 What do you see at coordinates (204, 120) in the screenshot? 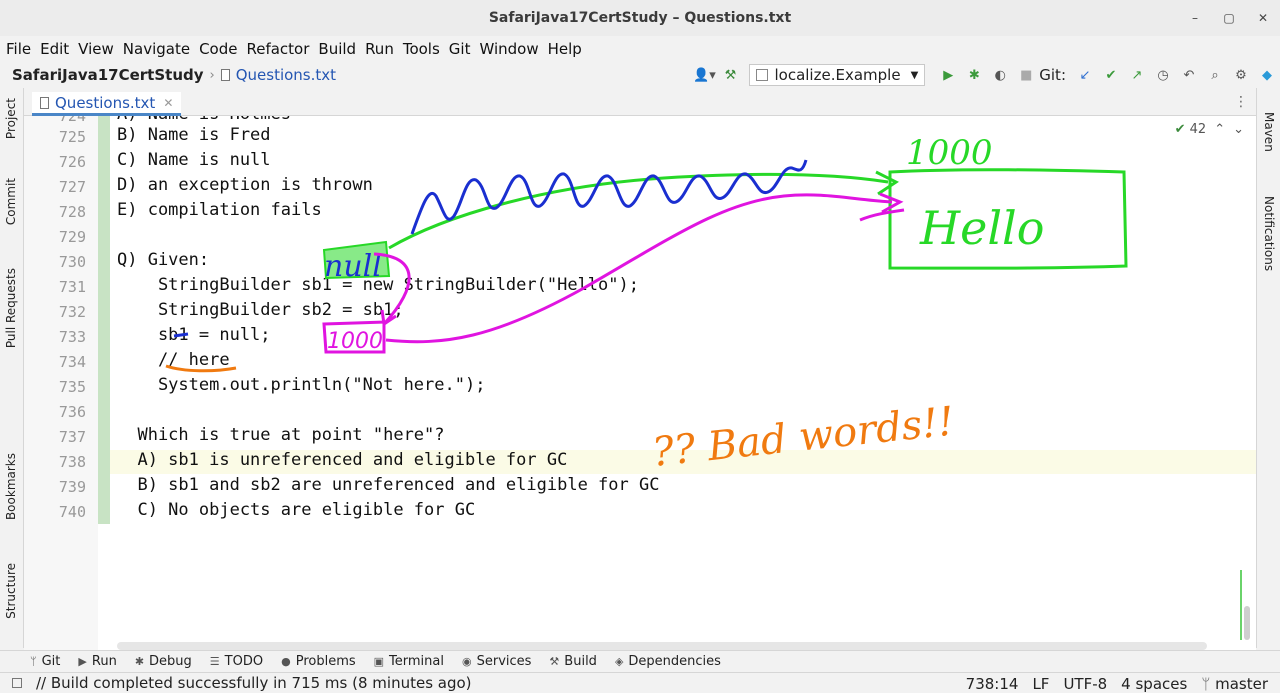
I see `code-line: A) Name is Holmes` at bounding box center [204, 120].